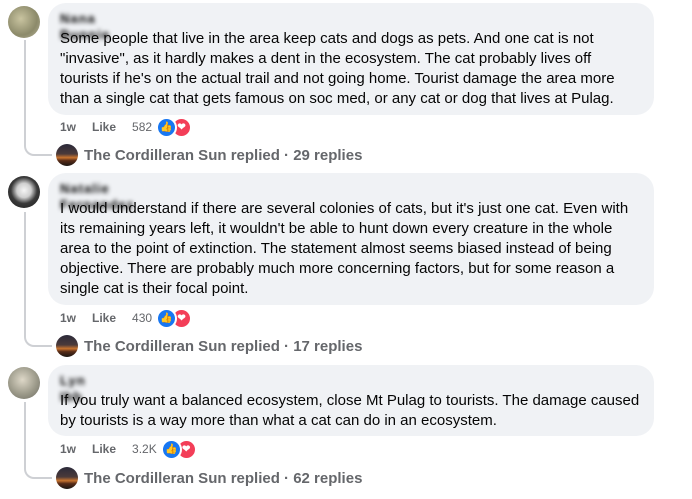  I want to click on comment-actions: 1w Like 582 👍 ❤, so click(126, 127).